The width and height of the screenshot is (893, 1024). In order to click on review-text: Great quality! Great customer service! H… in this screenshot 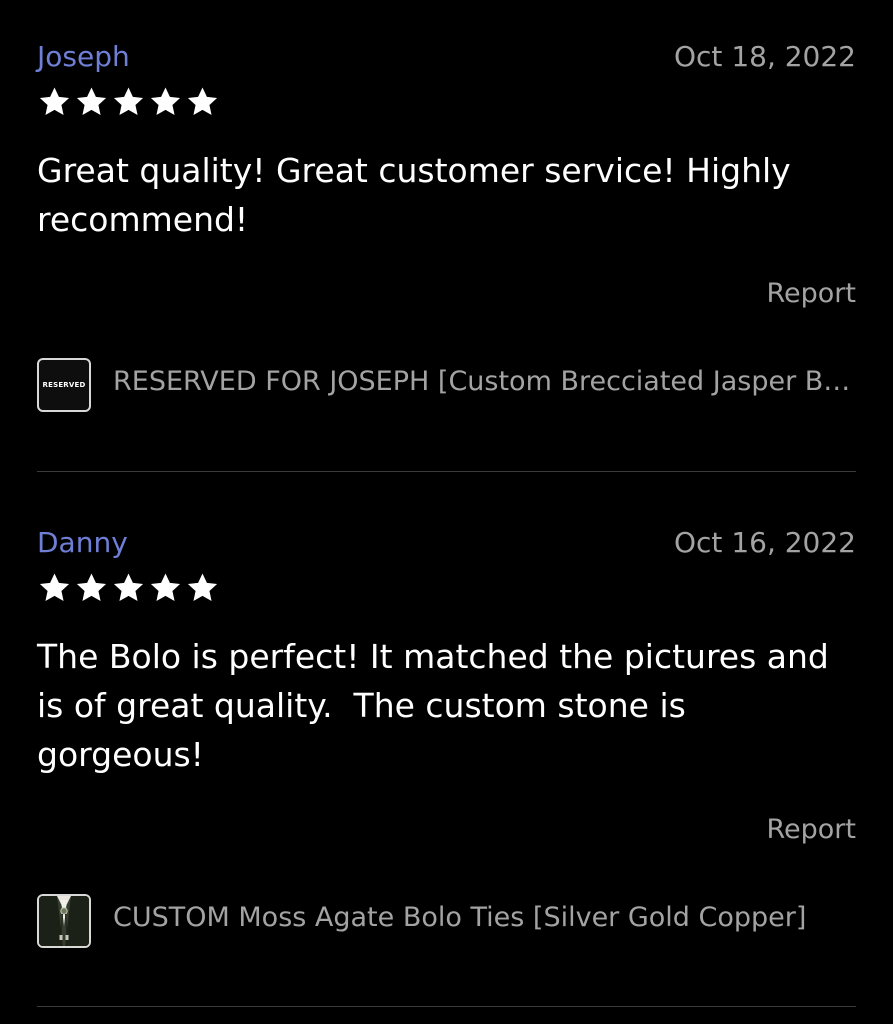, I will do `click(419, 195)`.